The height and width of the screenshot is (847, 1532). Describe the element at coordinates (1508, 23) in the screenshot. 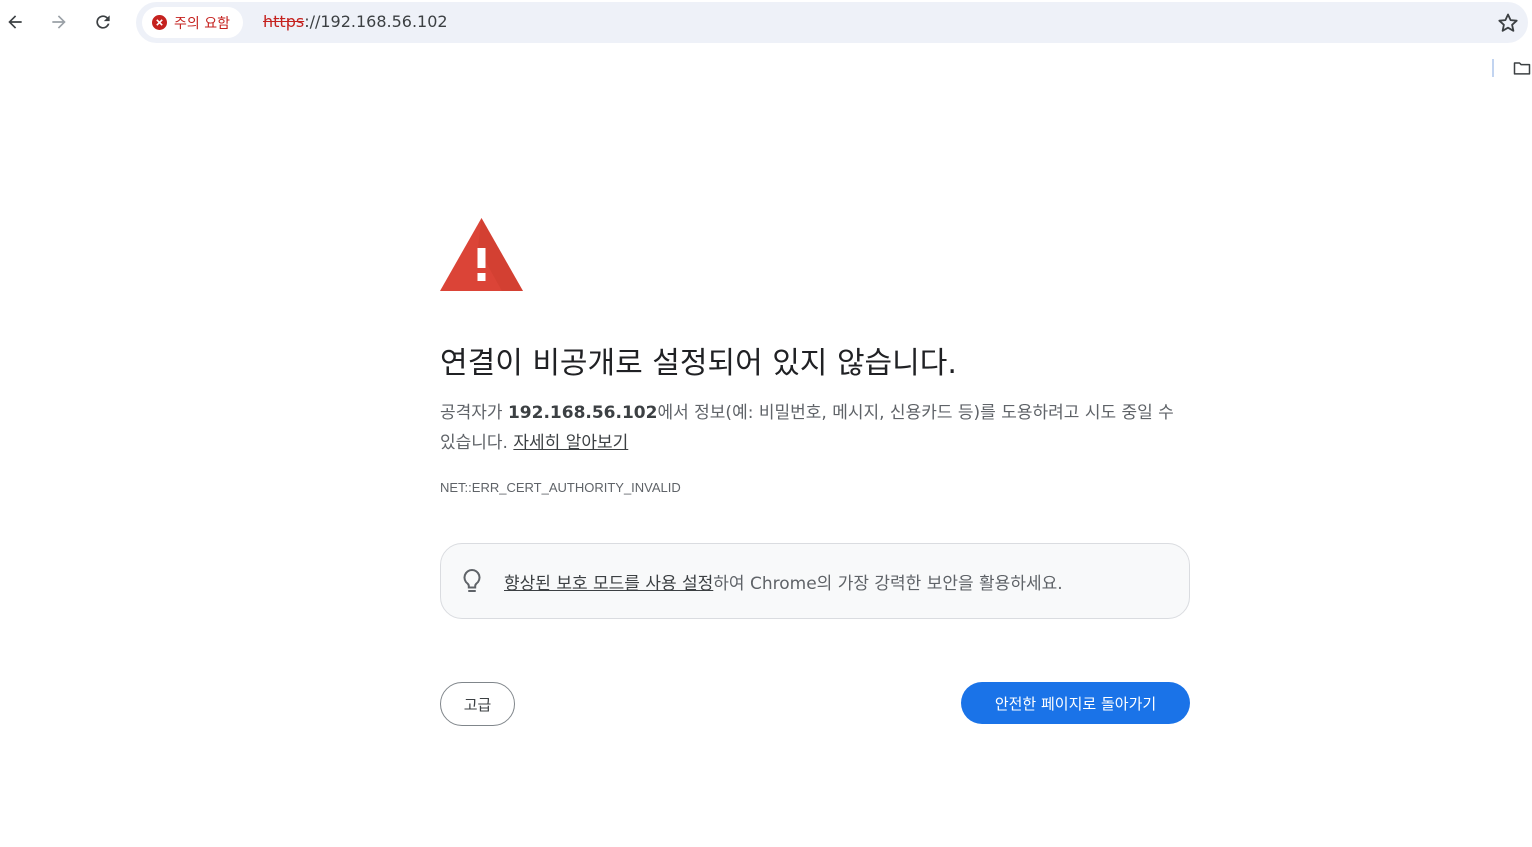

I see `star-icon` at that location.